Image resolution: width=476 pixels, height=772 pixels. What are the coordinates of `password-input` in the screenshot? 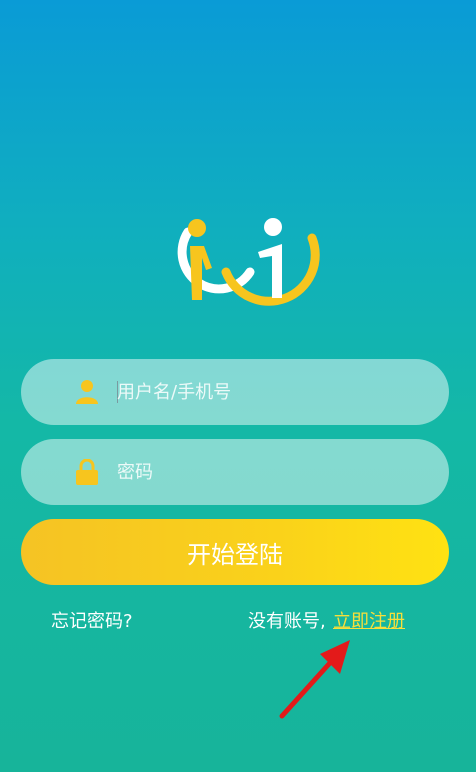 It's located at (267, 472).